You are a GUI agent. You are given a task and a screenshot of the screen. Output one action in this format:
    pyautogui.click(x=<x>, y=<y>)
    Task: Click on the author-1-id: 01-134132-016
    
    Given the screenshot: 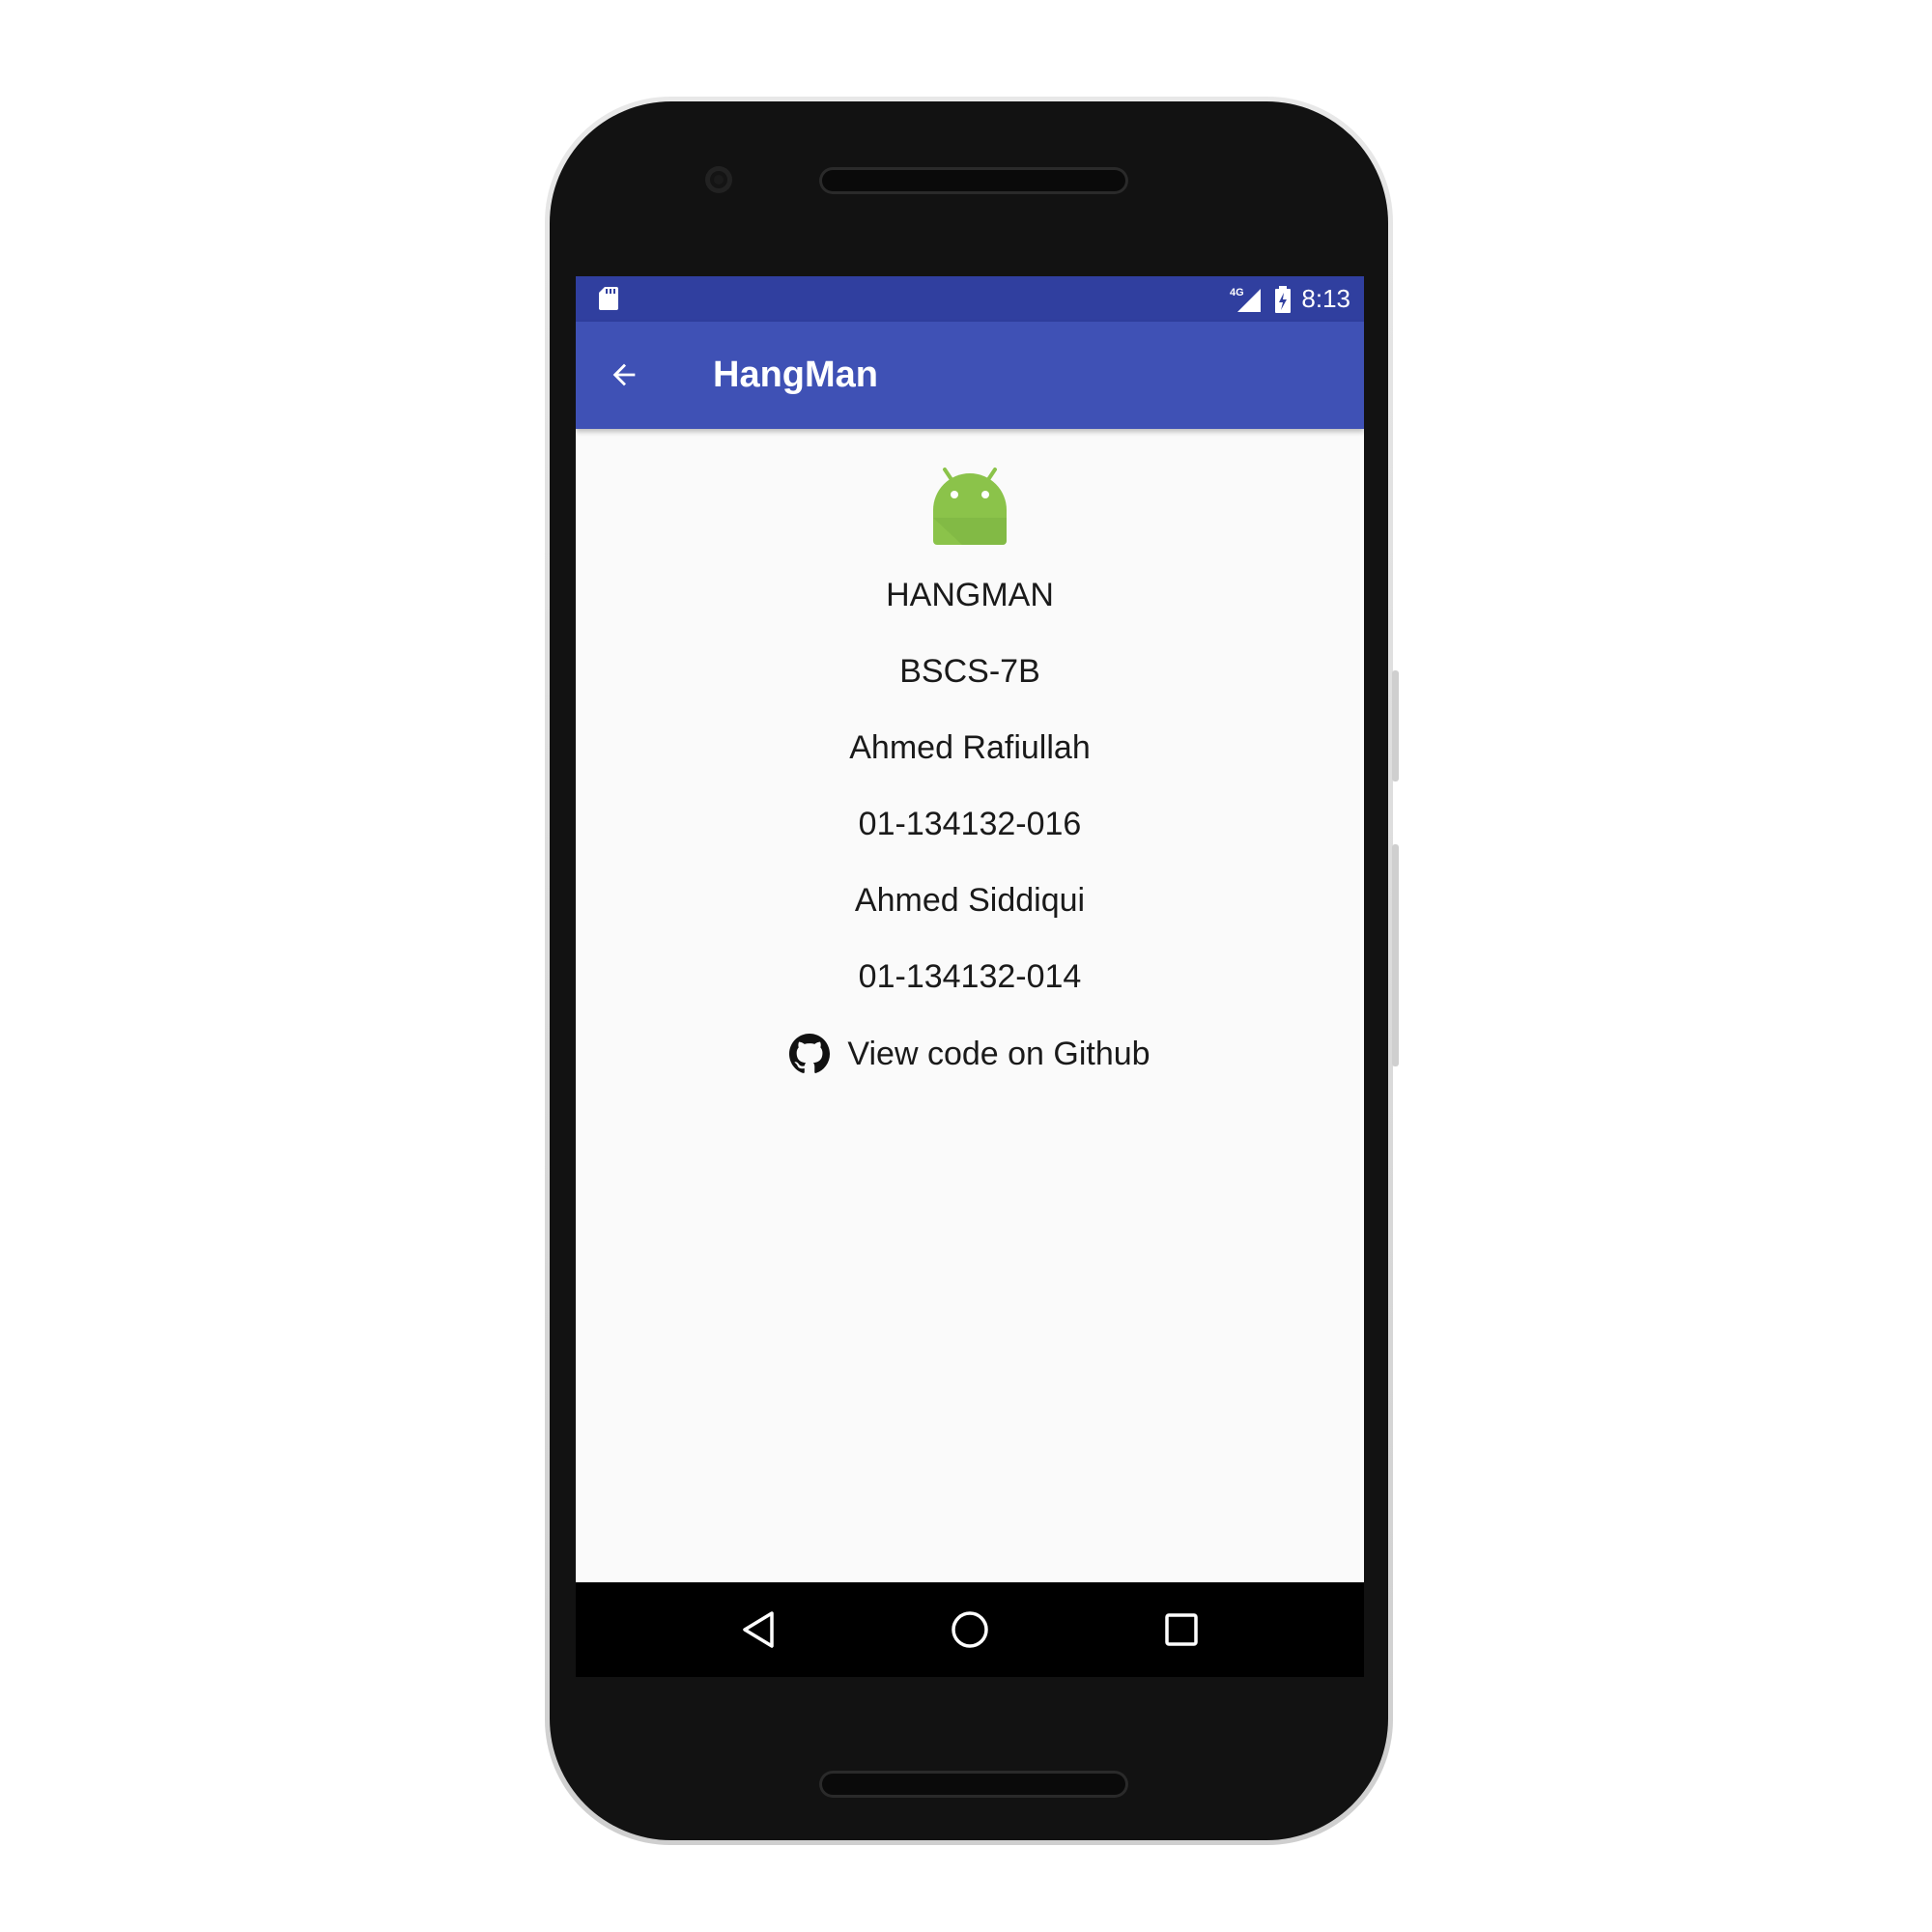 What is the action you would take?
    pyautogui.click(x=970, y=824)
    